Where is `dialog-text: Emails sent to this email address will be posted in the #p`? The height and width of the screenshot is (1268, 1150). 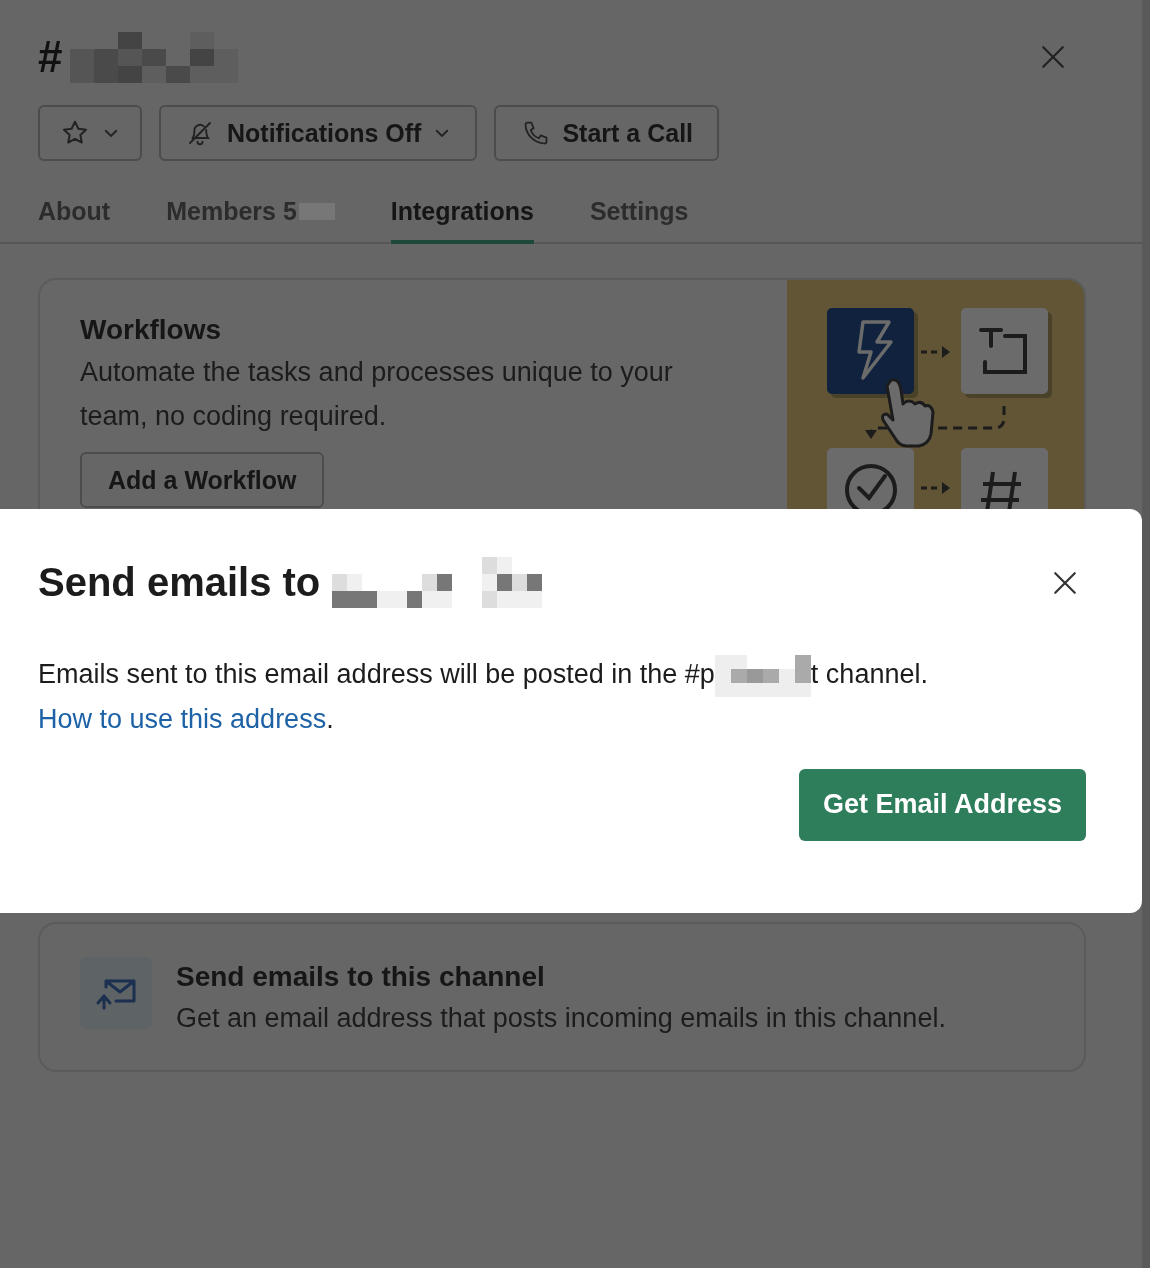 dialog-text: Emails sent to this email address will be posted in the #p is located at coordinates (376, 675).